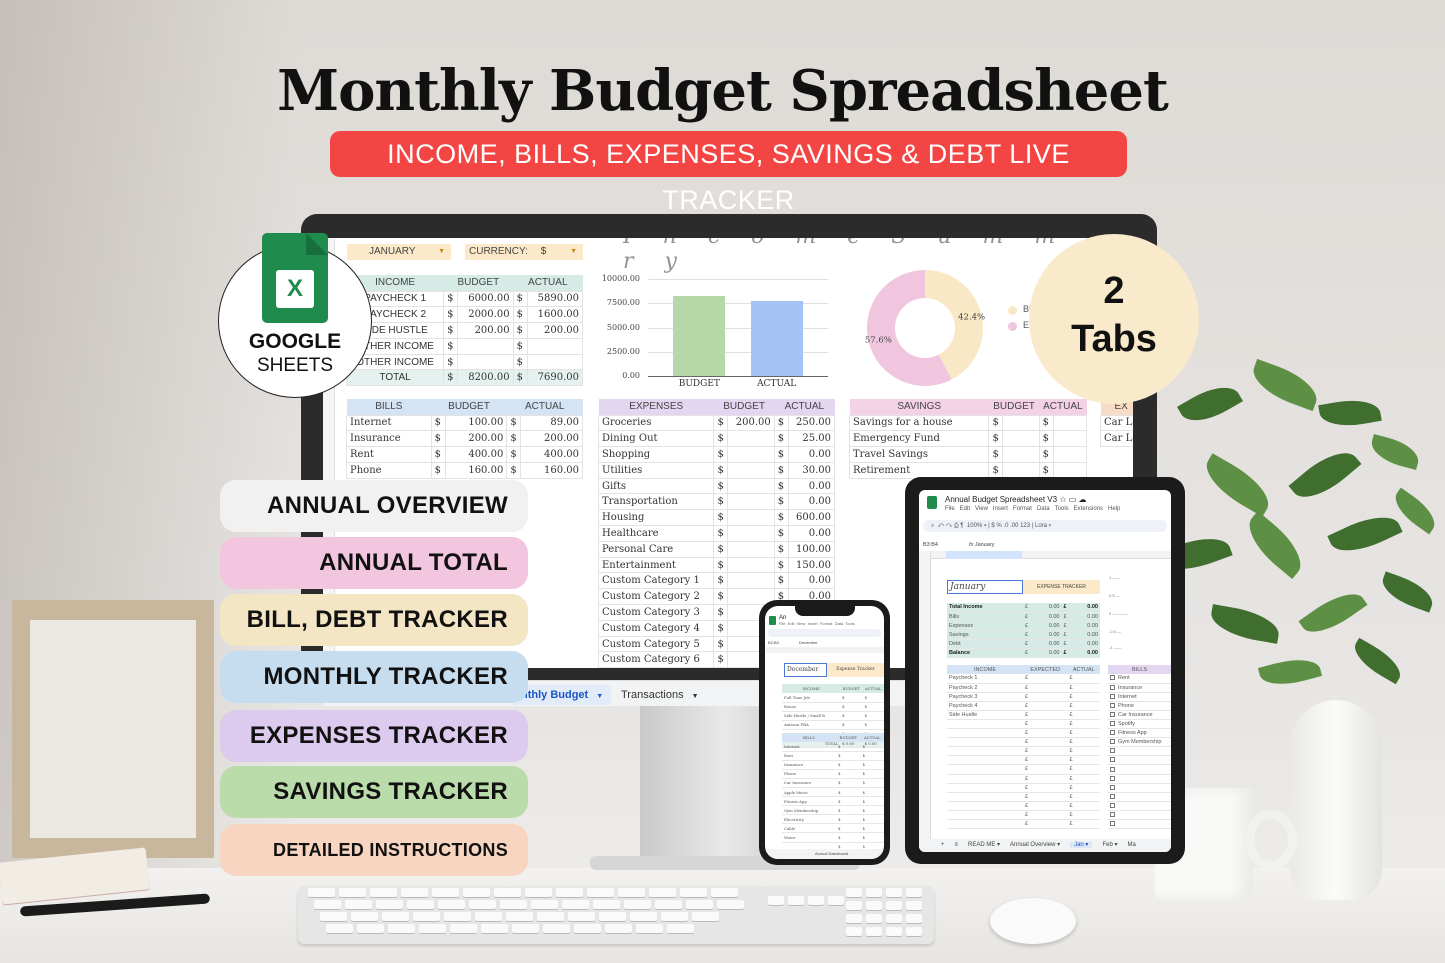  I want to click on actual-value: 200.00, so click(555, 330).